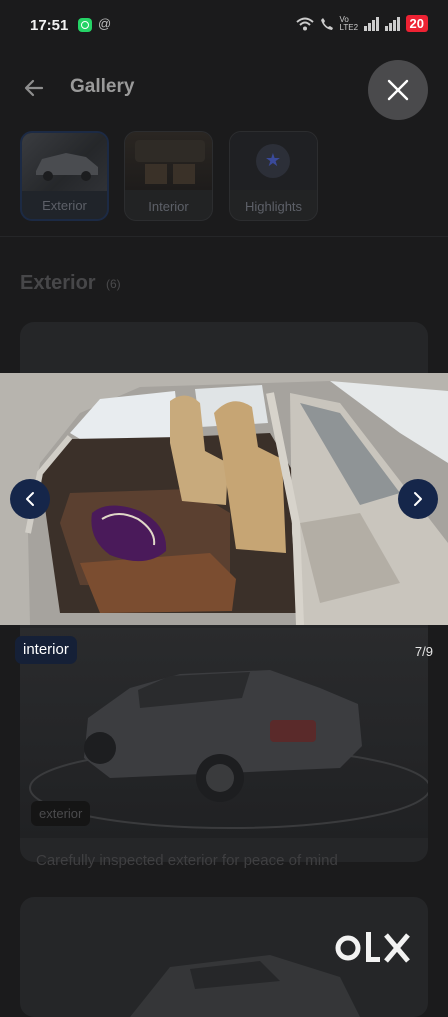  I want to click on previous-image-button, so click(30, 499).